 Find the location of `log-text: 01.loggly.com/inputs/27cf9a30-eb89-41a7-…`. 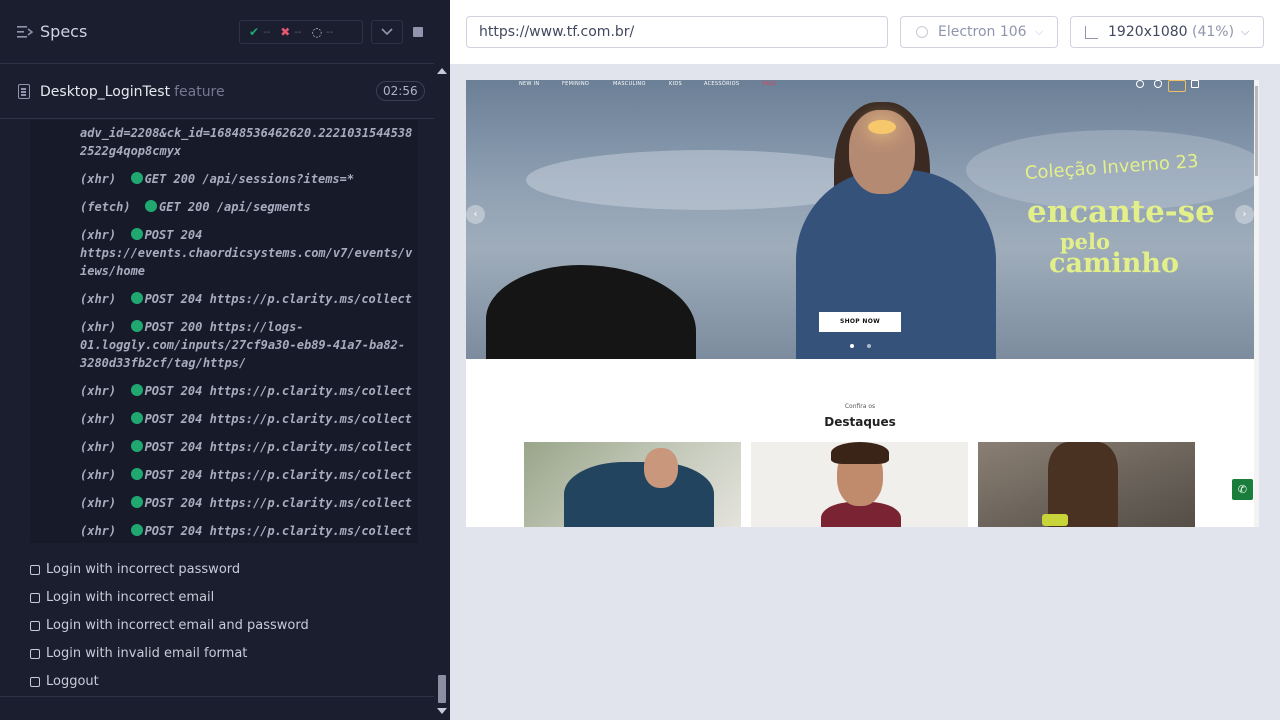

log-text: 01.loggly.com/inputs/27cf9a30-eb89-41a7-… is located at coordinates (243, 345).